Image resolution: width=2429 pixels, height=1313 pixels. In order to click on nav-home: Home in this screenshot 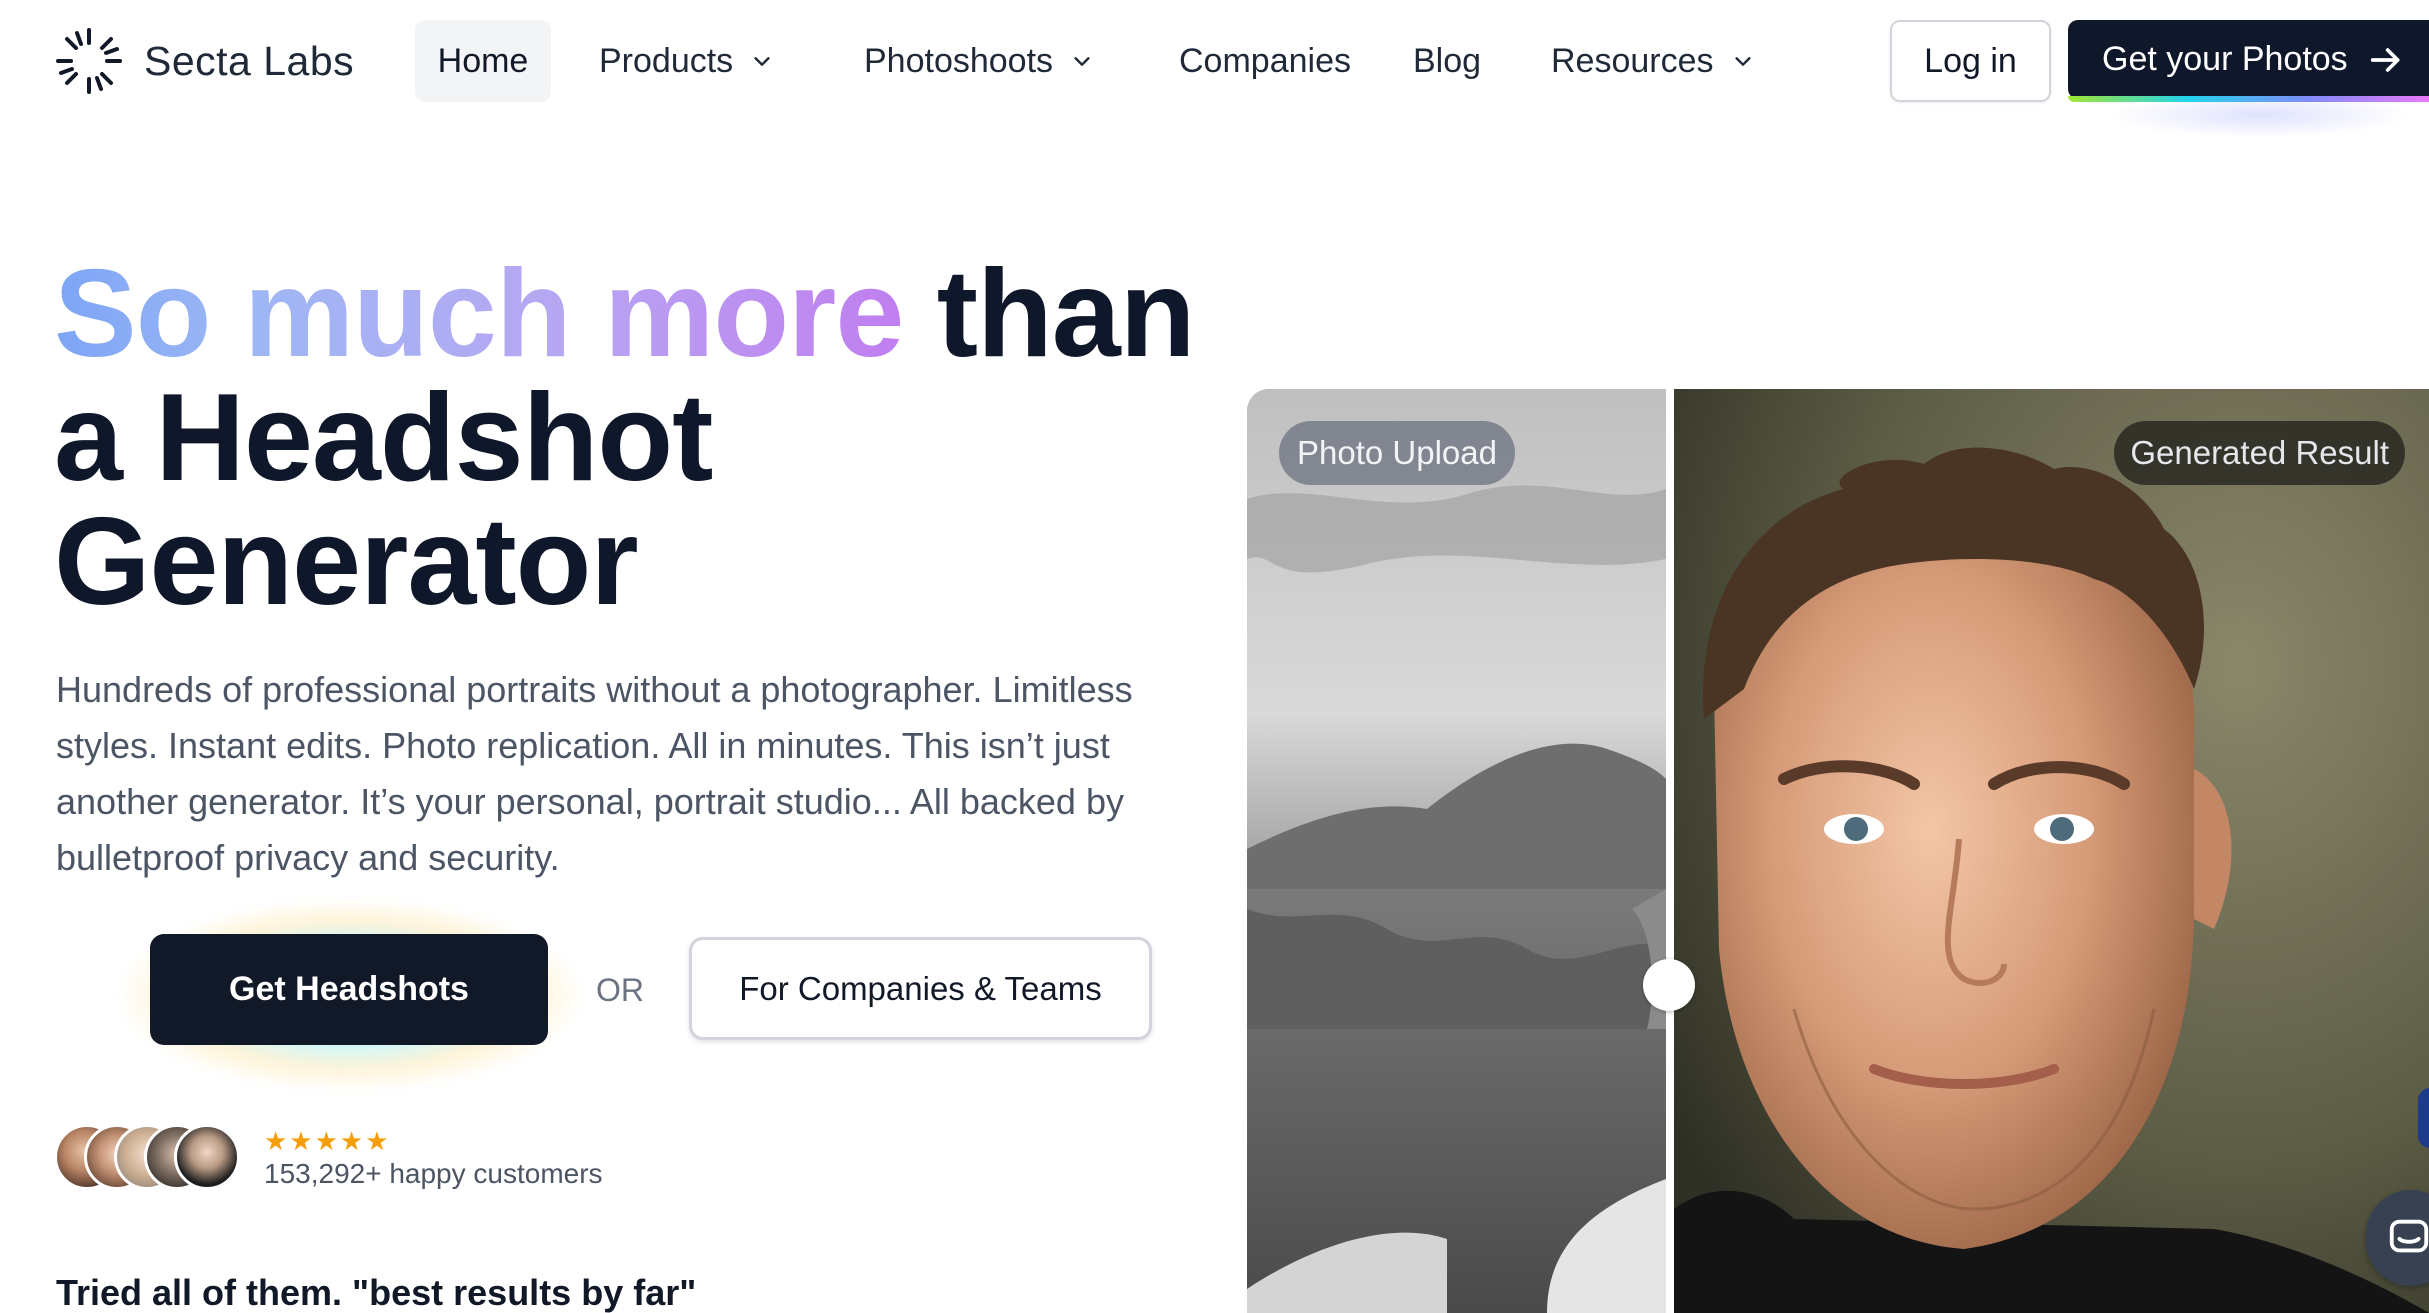, I will do `click(483, 61)`.